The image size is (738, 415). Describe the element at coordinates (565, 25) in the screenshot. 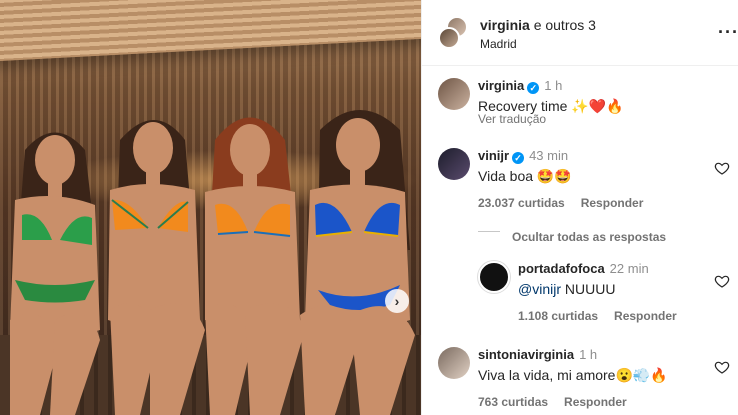

I see `collaborators-link: e outros 3` at that location.